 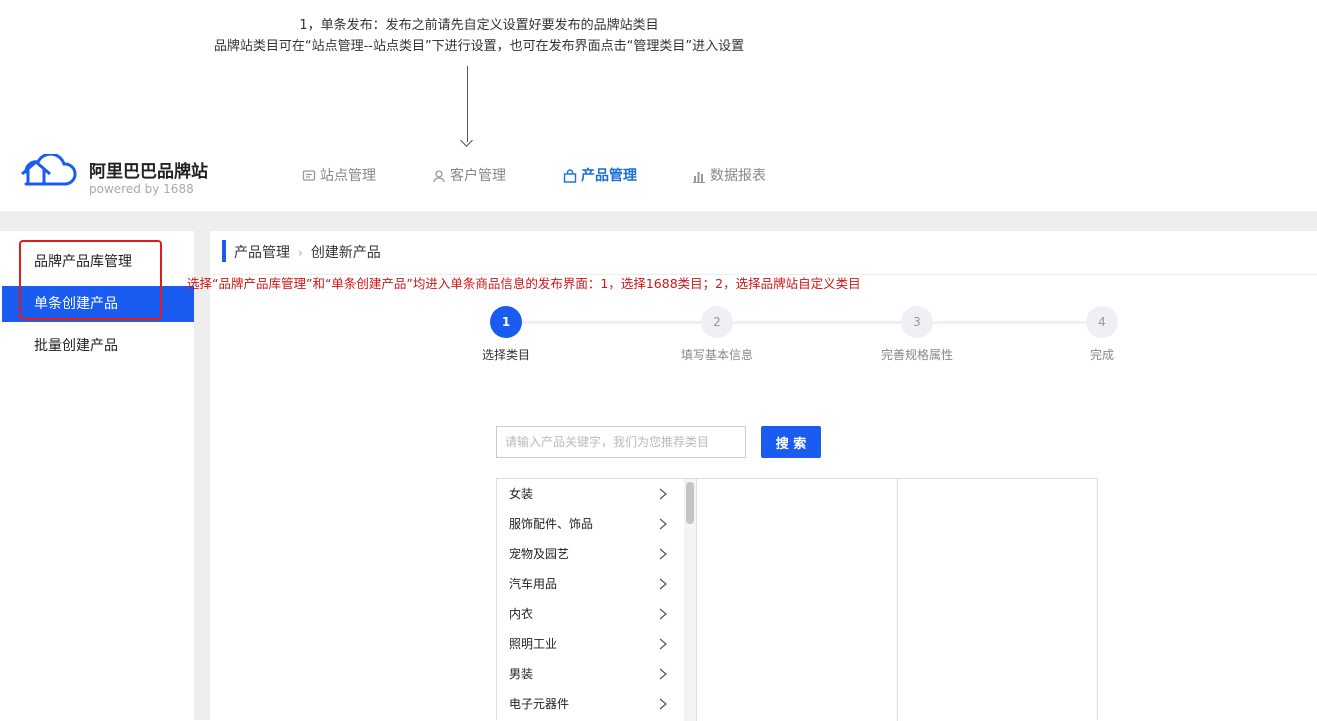 I want to click on cloud-house-logo-icon, so click(x=49, y=170).